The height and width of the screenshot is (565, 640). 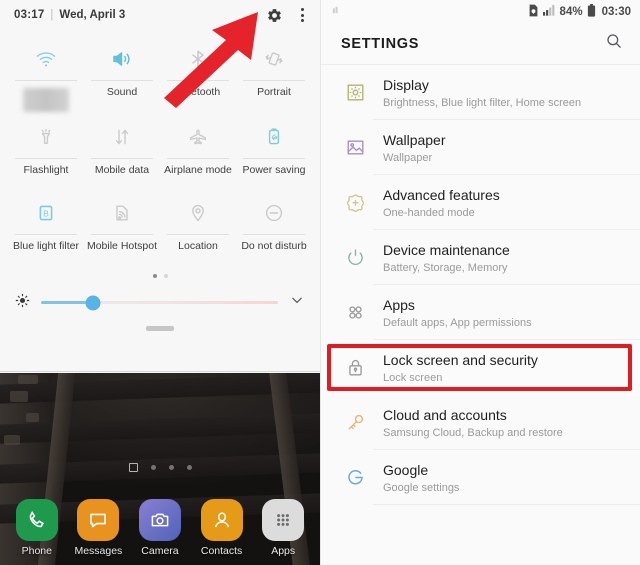 What do you see at coordinates (616, 11) in the screenshot?
I see `settings-status-clock: 03:30` at bounding box center [616, 11].